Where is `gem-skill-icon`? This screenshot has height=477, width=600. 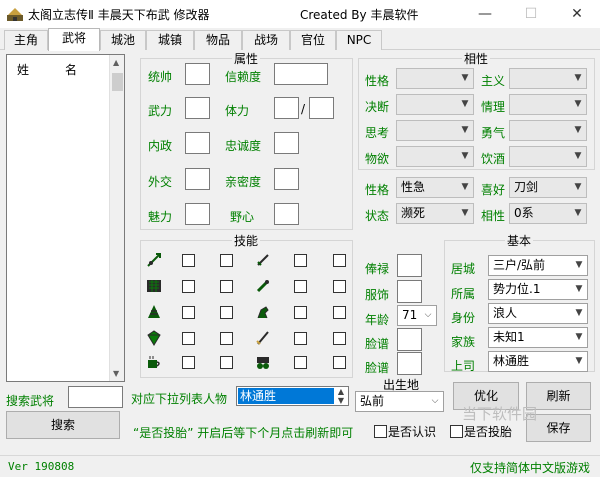 gem-skill-icon is located at coordinates (154, 338).